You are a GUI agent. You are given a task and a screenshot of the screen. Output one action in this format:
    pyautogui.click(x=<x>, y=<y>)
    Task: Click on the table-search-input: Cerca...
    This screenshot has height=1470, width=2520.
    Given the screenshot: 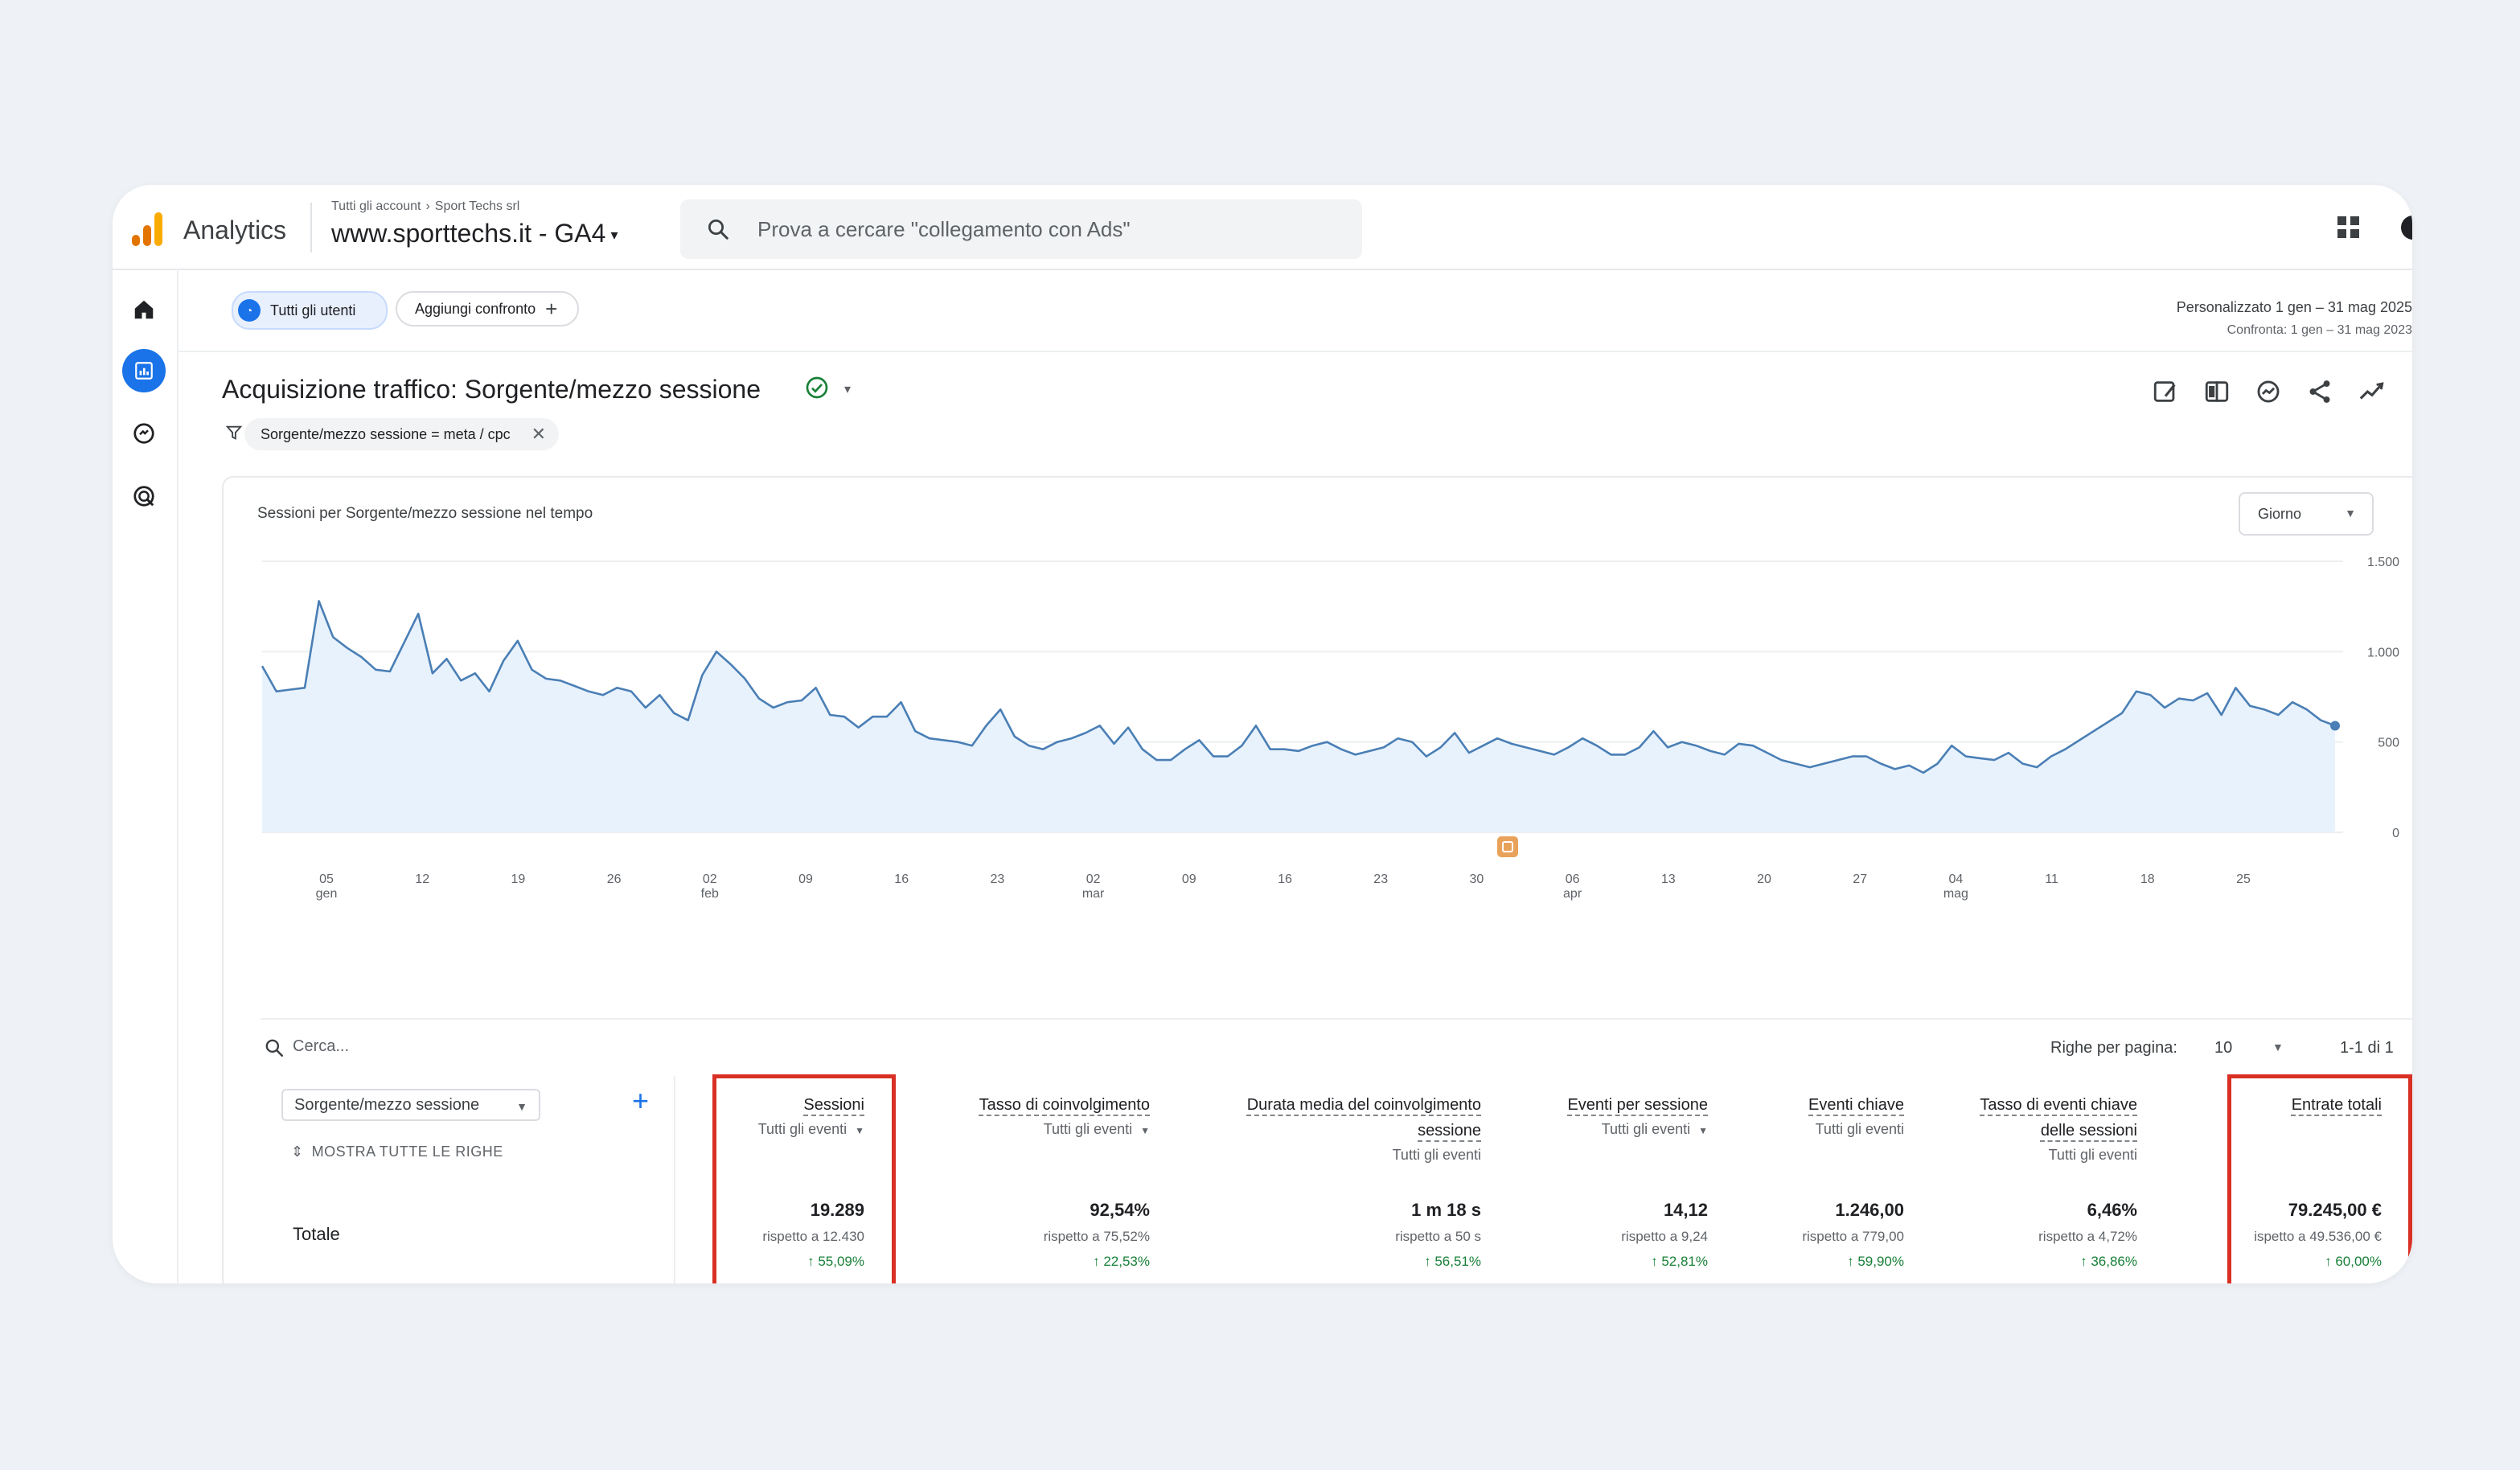 What is the action you would take?
    pyautogui.click(x=321, y=1046)
    